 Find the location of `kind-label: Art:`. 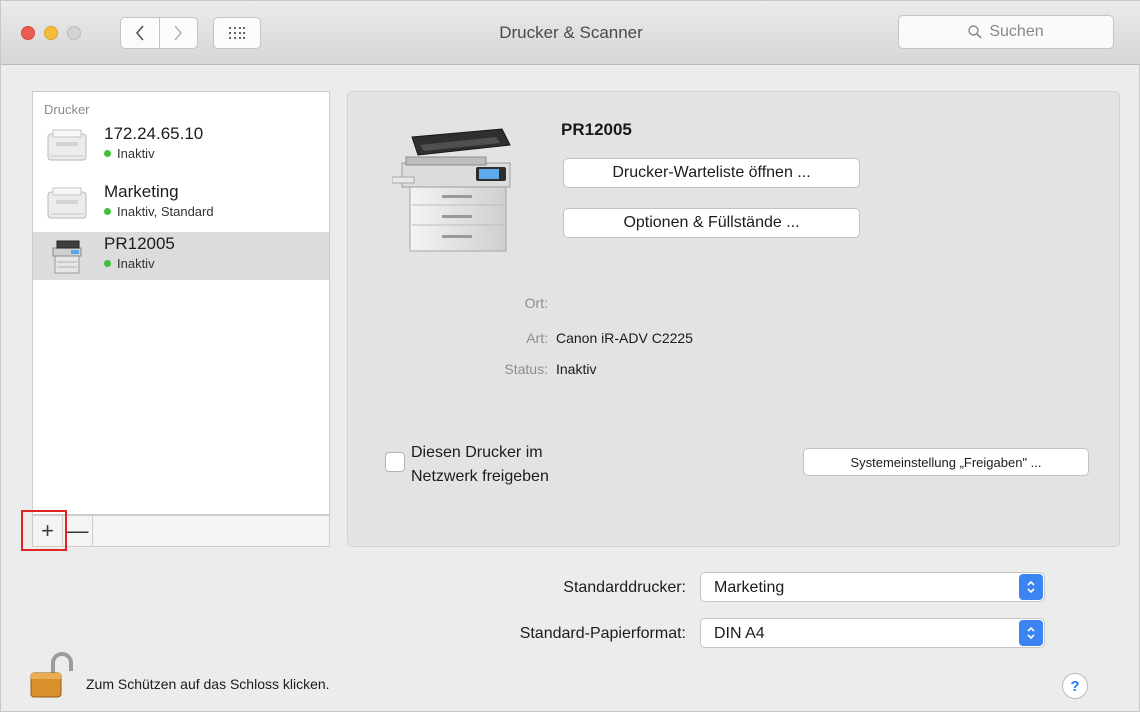

kind-label: Art: is located at coordinates (537, 338).